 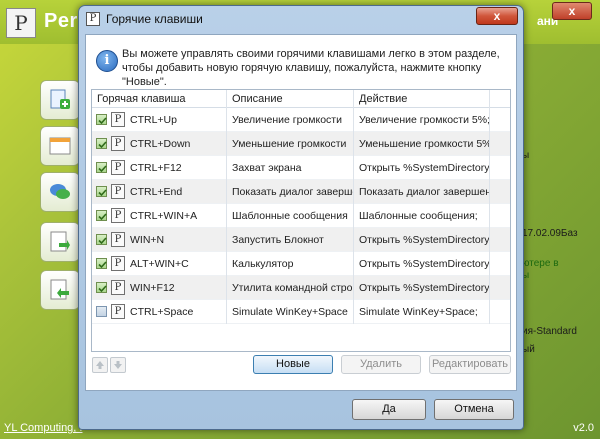 I want to click on description-cell: Шаблонные сообщения, so click(x=290, y=216).